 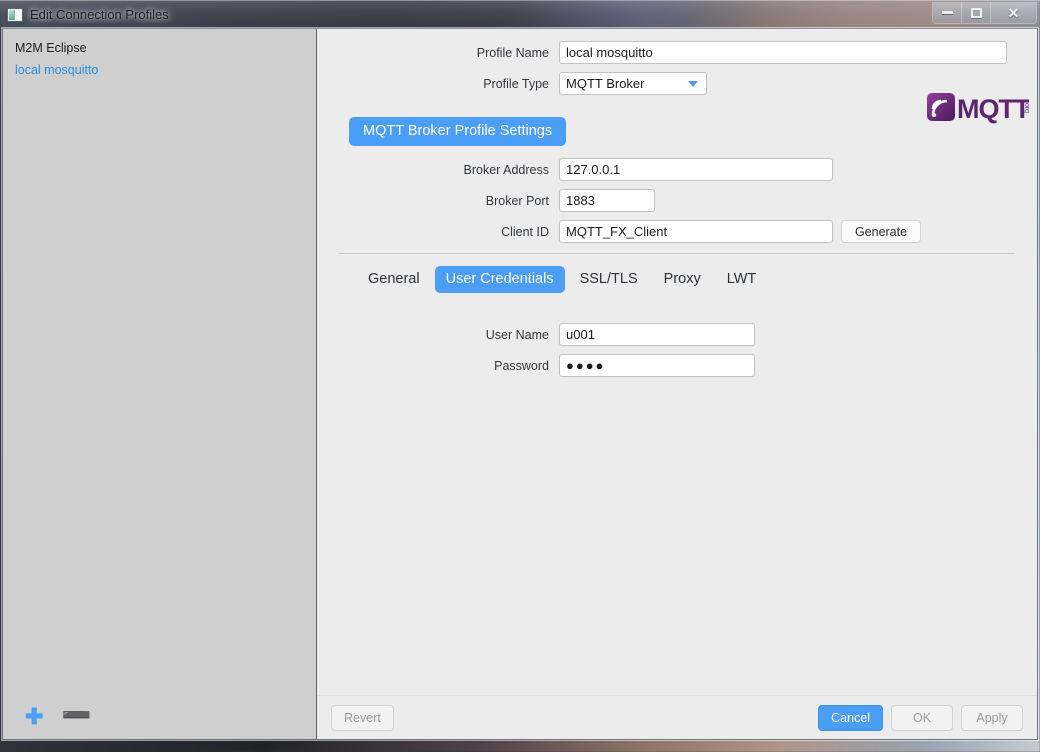 What do you see at coordinates (677, 350) in the screenshot?
I see `user-credentials-panel: User Name Password` at bounding box center [677, 350].